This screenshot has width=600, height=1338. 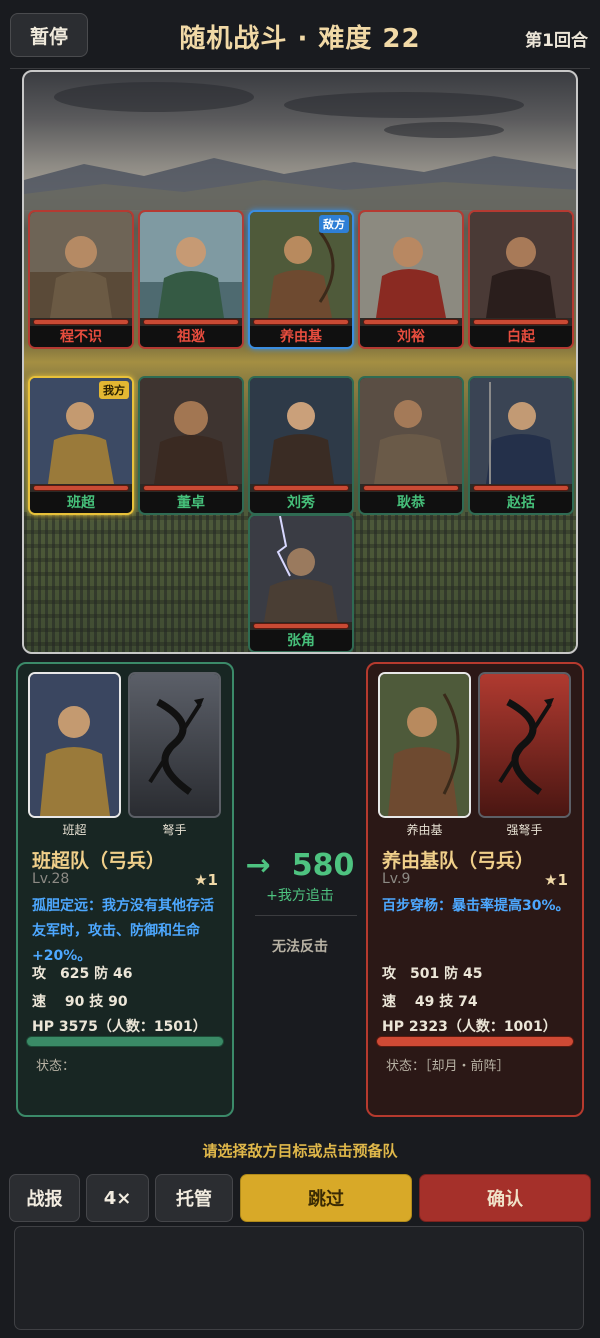 What do you see at coordinates (469, 1027) in the screenshot?
I see `hp-stat: HP 2323（人数：1001）` at bounding box center [469, 1027].